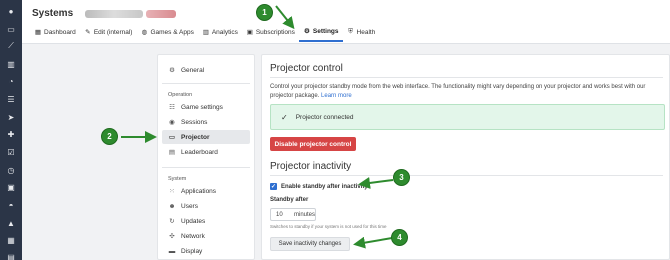 This screenshot has height=260, width=670. I want to click on annotation-badge-1: 1, so click(264, 12).